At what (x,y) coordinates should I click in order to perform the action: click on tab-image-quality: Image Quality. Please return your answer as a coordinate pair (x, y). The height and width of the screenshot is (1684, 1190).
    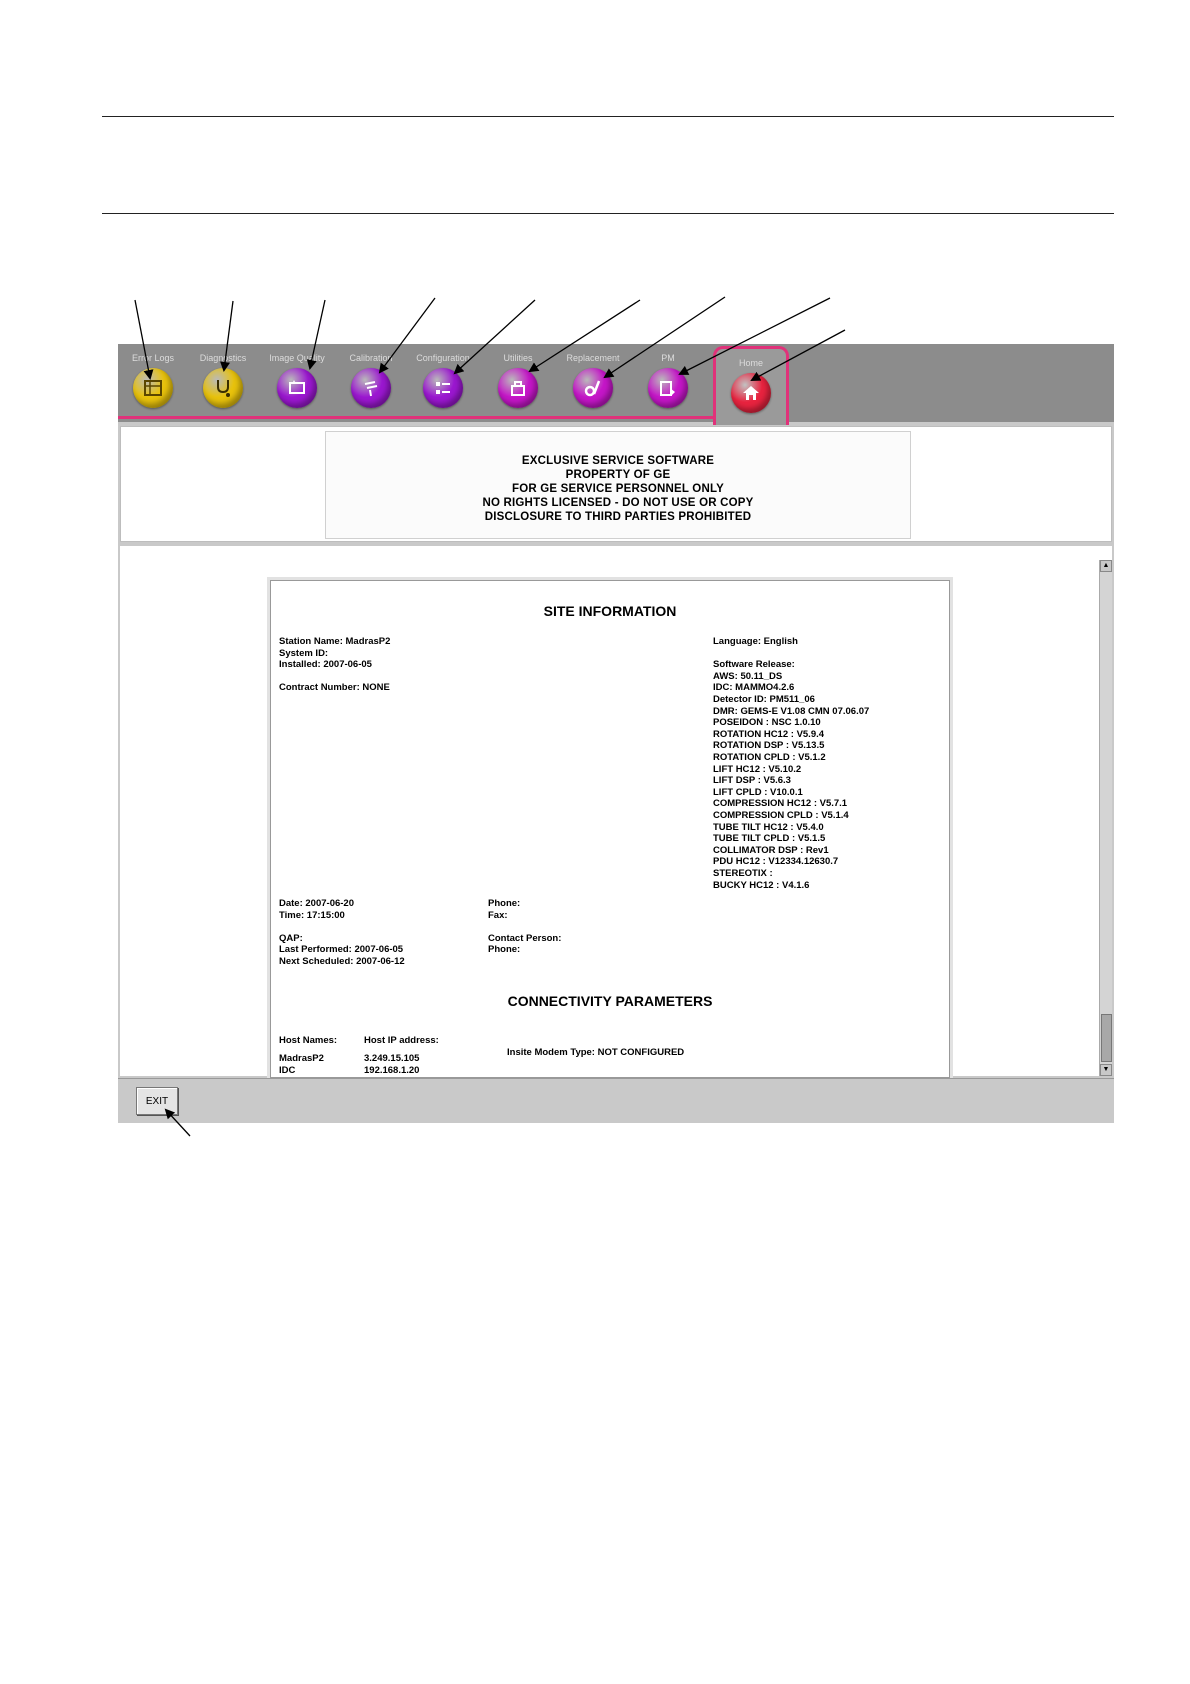
    Looking at the image, I should click on (297, 384).